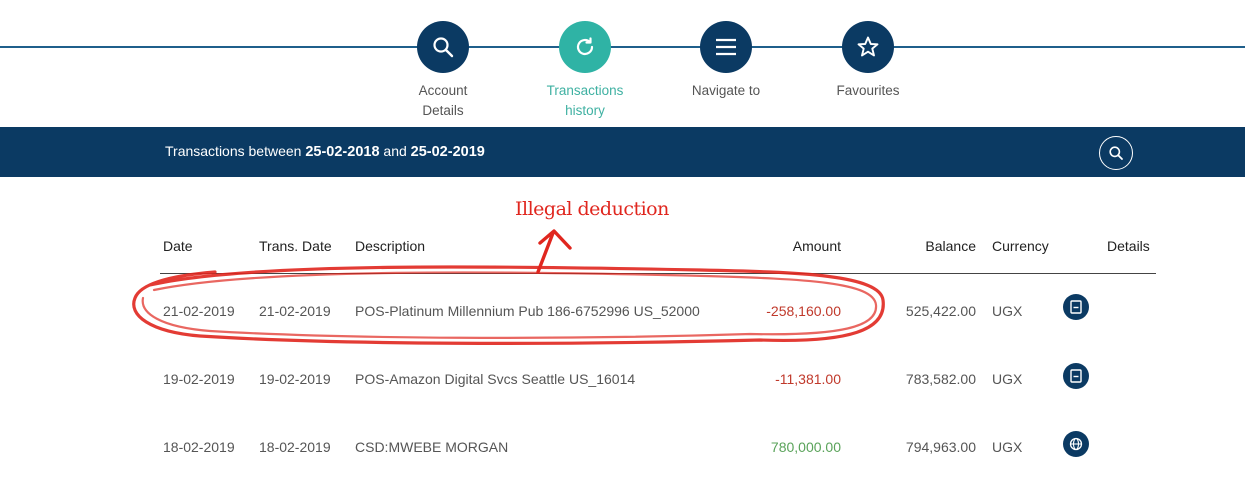  Describe the element at coordinates (805, 447) in the screenshot. I see `cell-amount: 780,000.00` at that location.